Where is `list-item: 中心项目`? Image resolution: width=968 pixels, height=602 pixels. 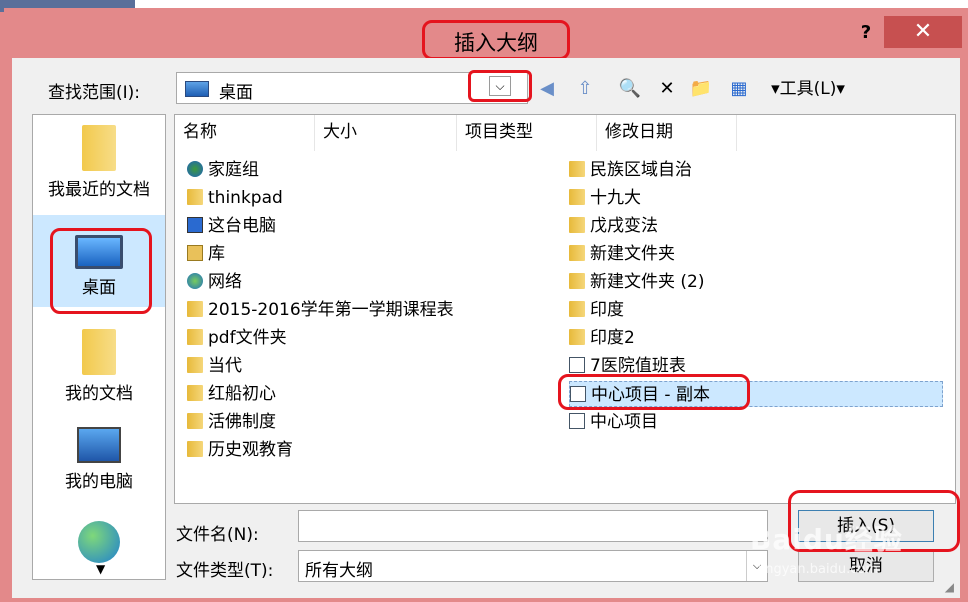
list-item: 中心项目 is located at coordinates (613, 422).